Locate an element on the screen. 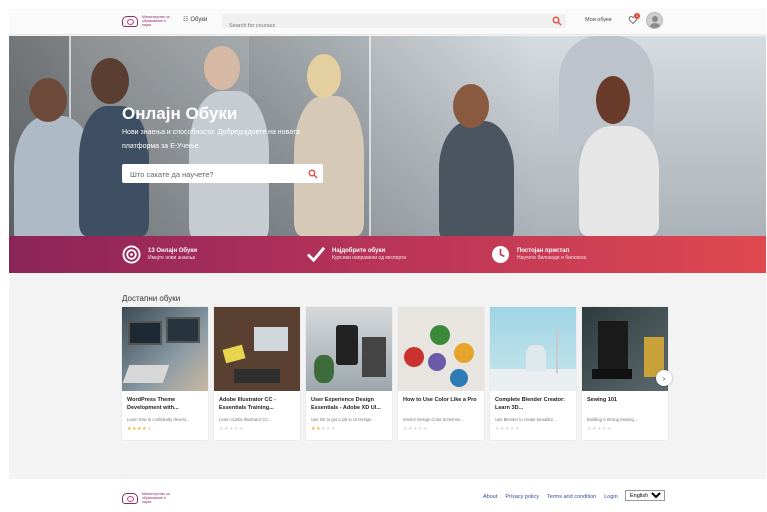 This screenshot has height=512, width=767. check-icon is located at coordinates (315, 254).